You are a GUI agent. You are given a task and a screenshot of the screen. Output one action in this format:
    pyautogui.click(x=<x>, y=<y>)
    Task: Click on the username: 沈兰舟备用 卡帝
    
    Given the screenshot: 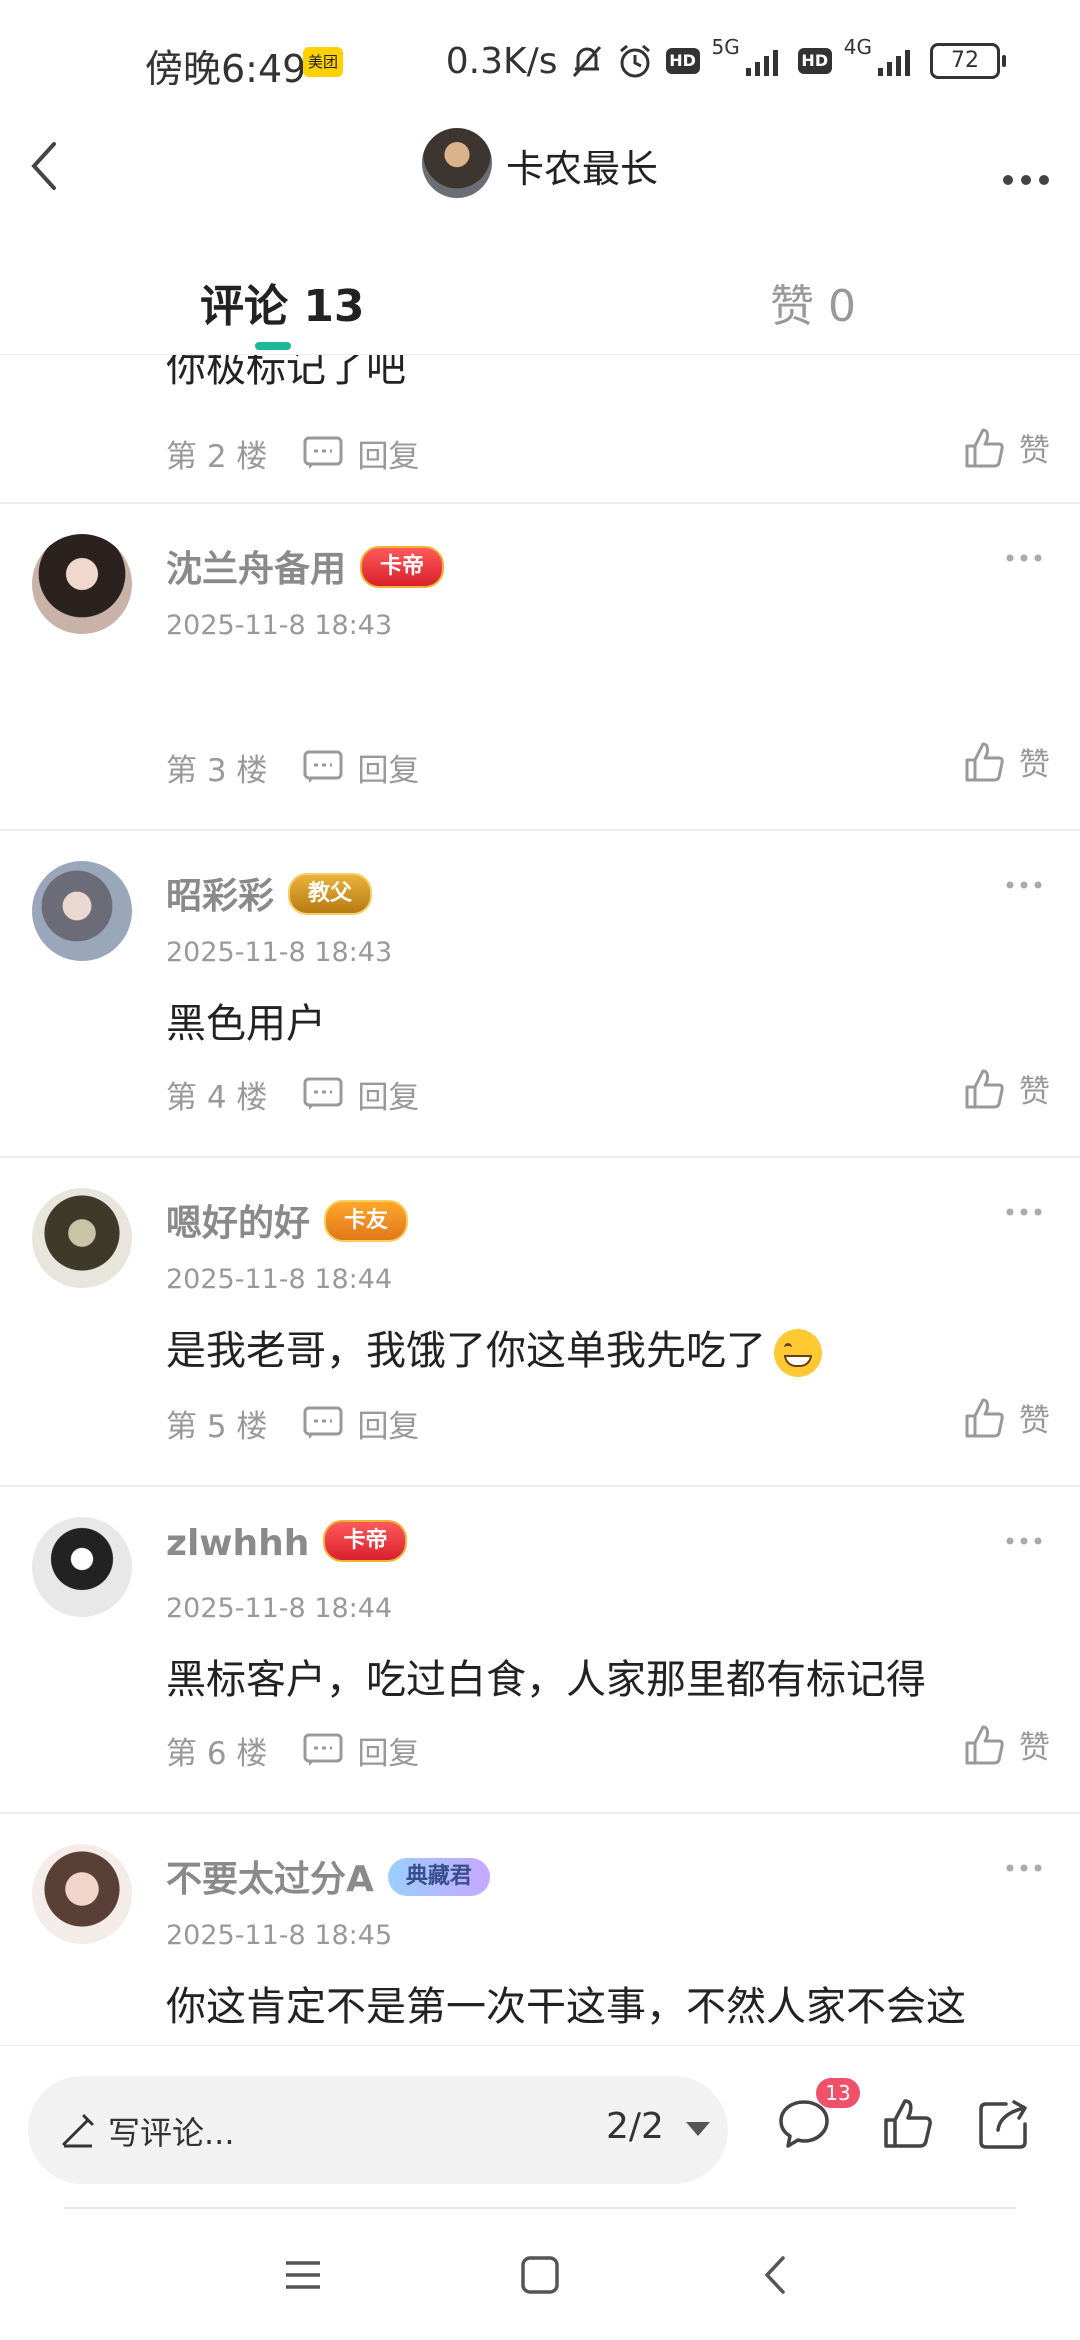 What is the action you would take?
    pyautogui.click(x=305, y=566)
    